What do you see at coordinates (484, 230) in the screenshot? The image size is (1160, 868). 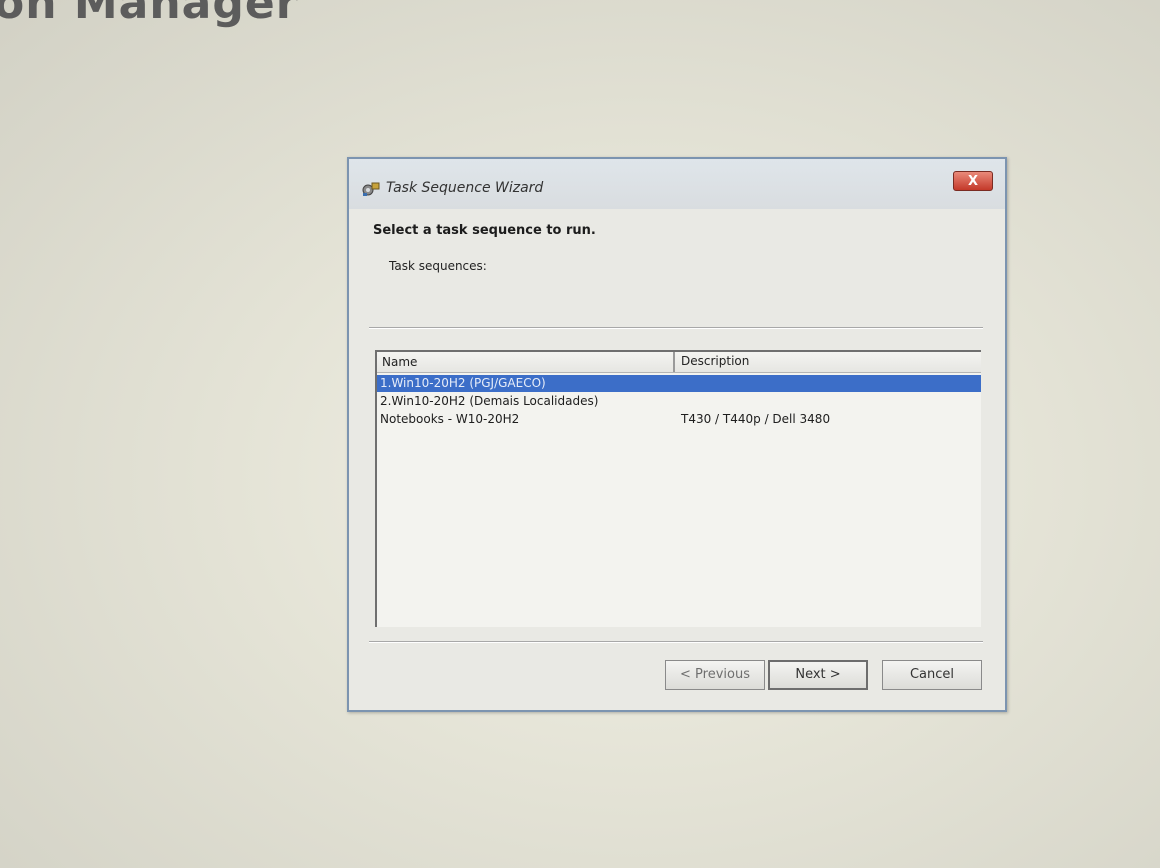 I see `wizard-heading: Select a task sequence to run.` at bounding box center [484, 230].